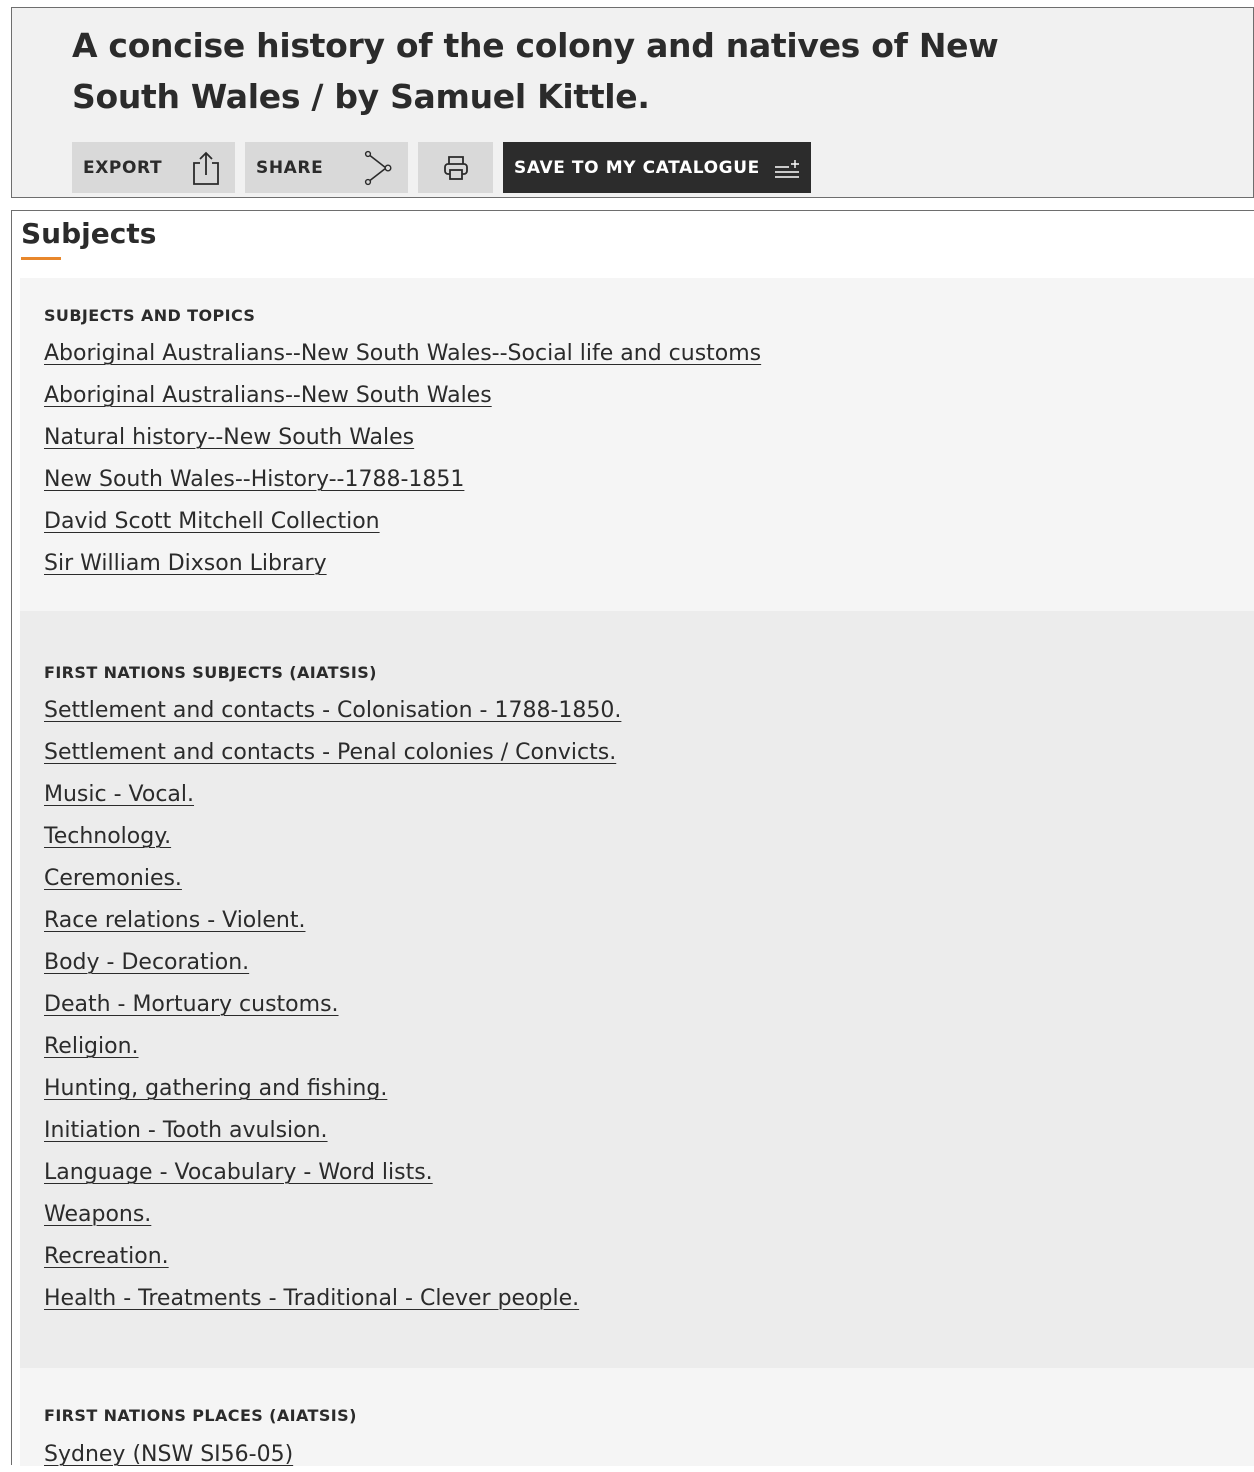 This screenshot has height=1472, width=1254. What do you see at coordinates (89, 233) in the screenshot?
I see `section-heading: Subjects` at bounding box center [89, 233].